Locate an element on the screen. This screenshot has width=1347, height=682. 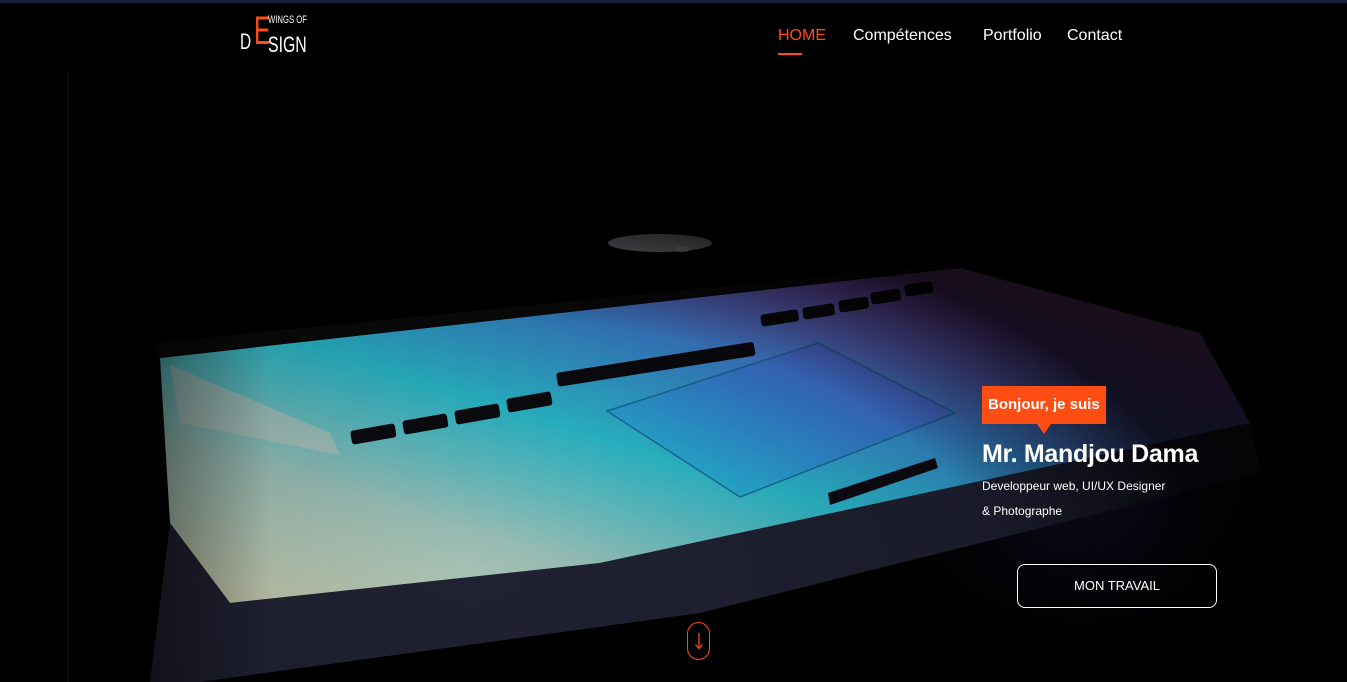
hero-name: Mr. Mandjou Dama is located at coordinates (1090, 454).